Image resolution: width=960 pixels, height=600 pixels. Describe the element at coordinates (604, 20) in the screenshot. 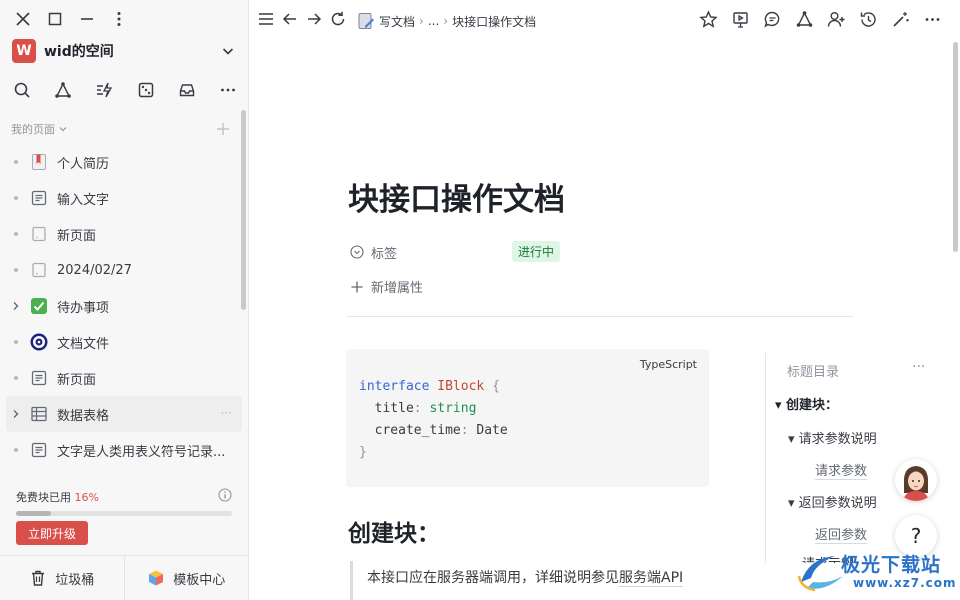

I see `top-bar: 写文档 › ... › 块接口操作文档` at that location.